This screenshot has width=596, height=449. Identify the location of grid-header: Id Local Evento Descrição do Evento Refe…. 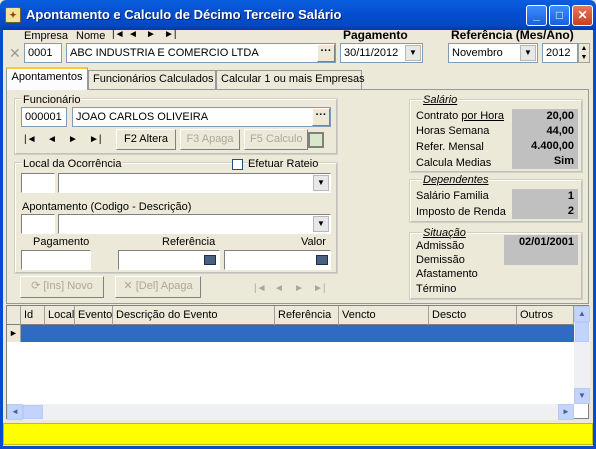
(290, 315).